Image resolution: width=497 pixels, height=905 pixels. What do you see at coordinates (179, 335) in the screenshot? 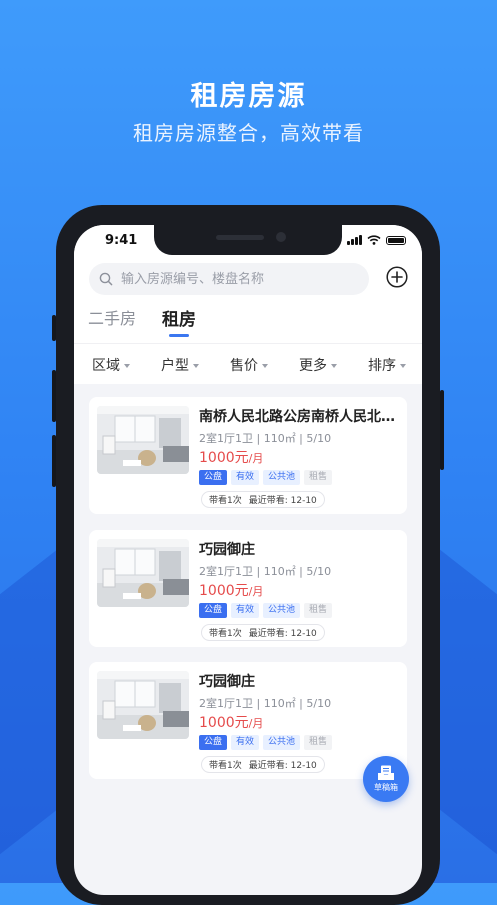
I see `active-tab-indicator` at bounding box center [179, 335].